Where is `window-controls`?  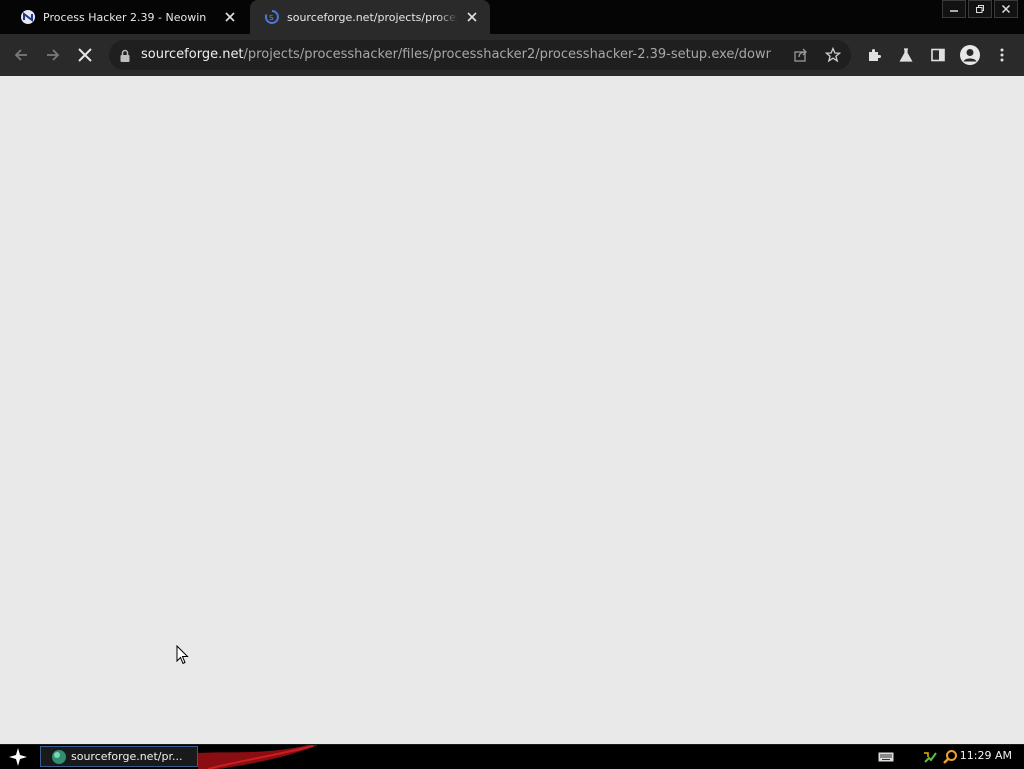 window-controls is located at coordinates (980, 9).